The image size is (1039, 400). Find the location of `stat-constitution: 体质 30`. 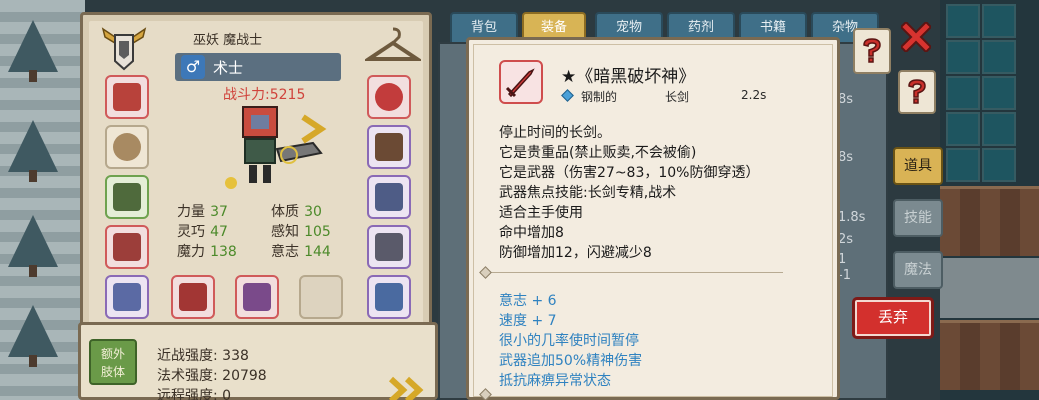

stat-constitution: 体质 30 is located at coordinates (296, 212).